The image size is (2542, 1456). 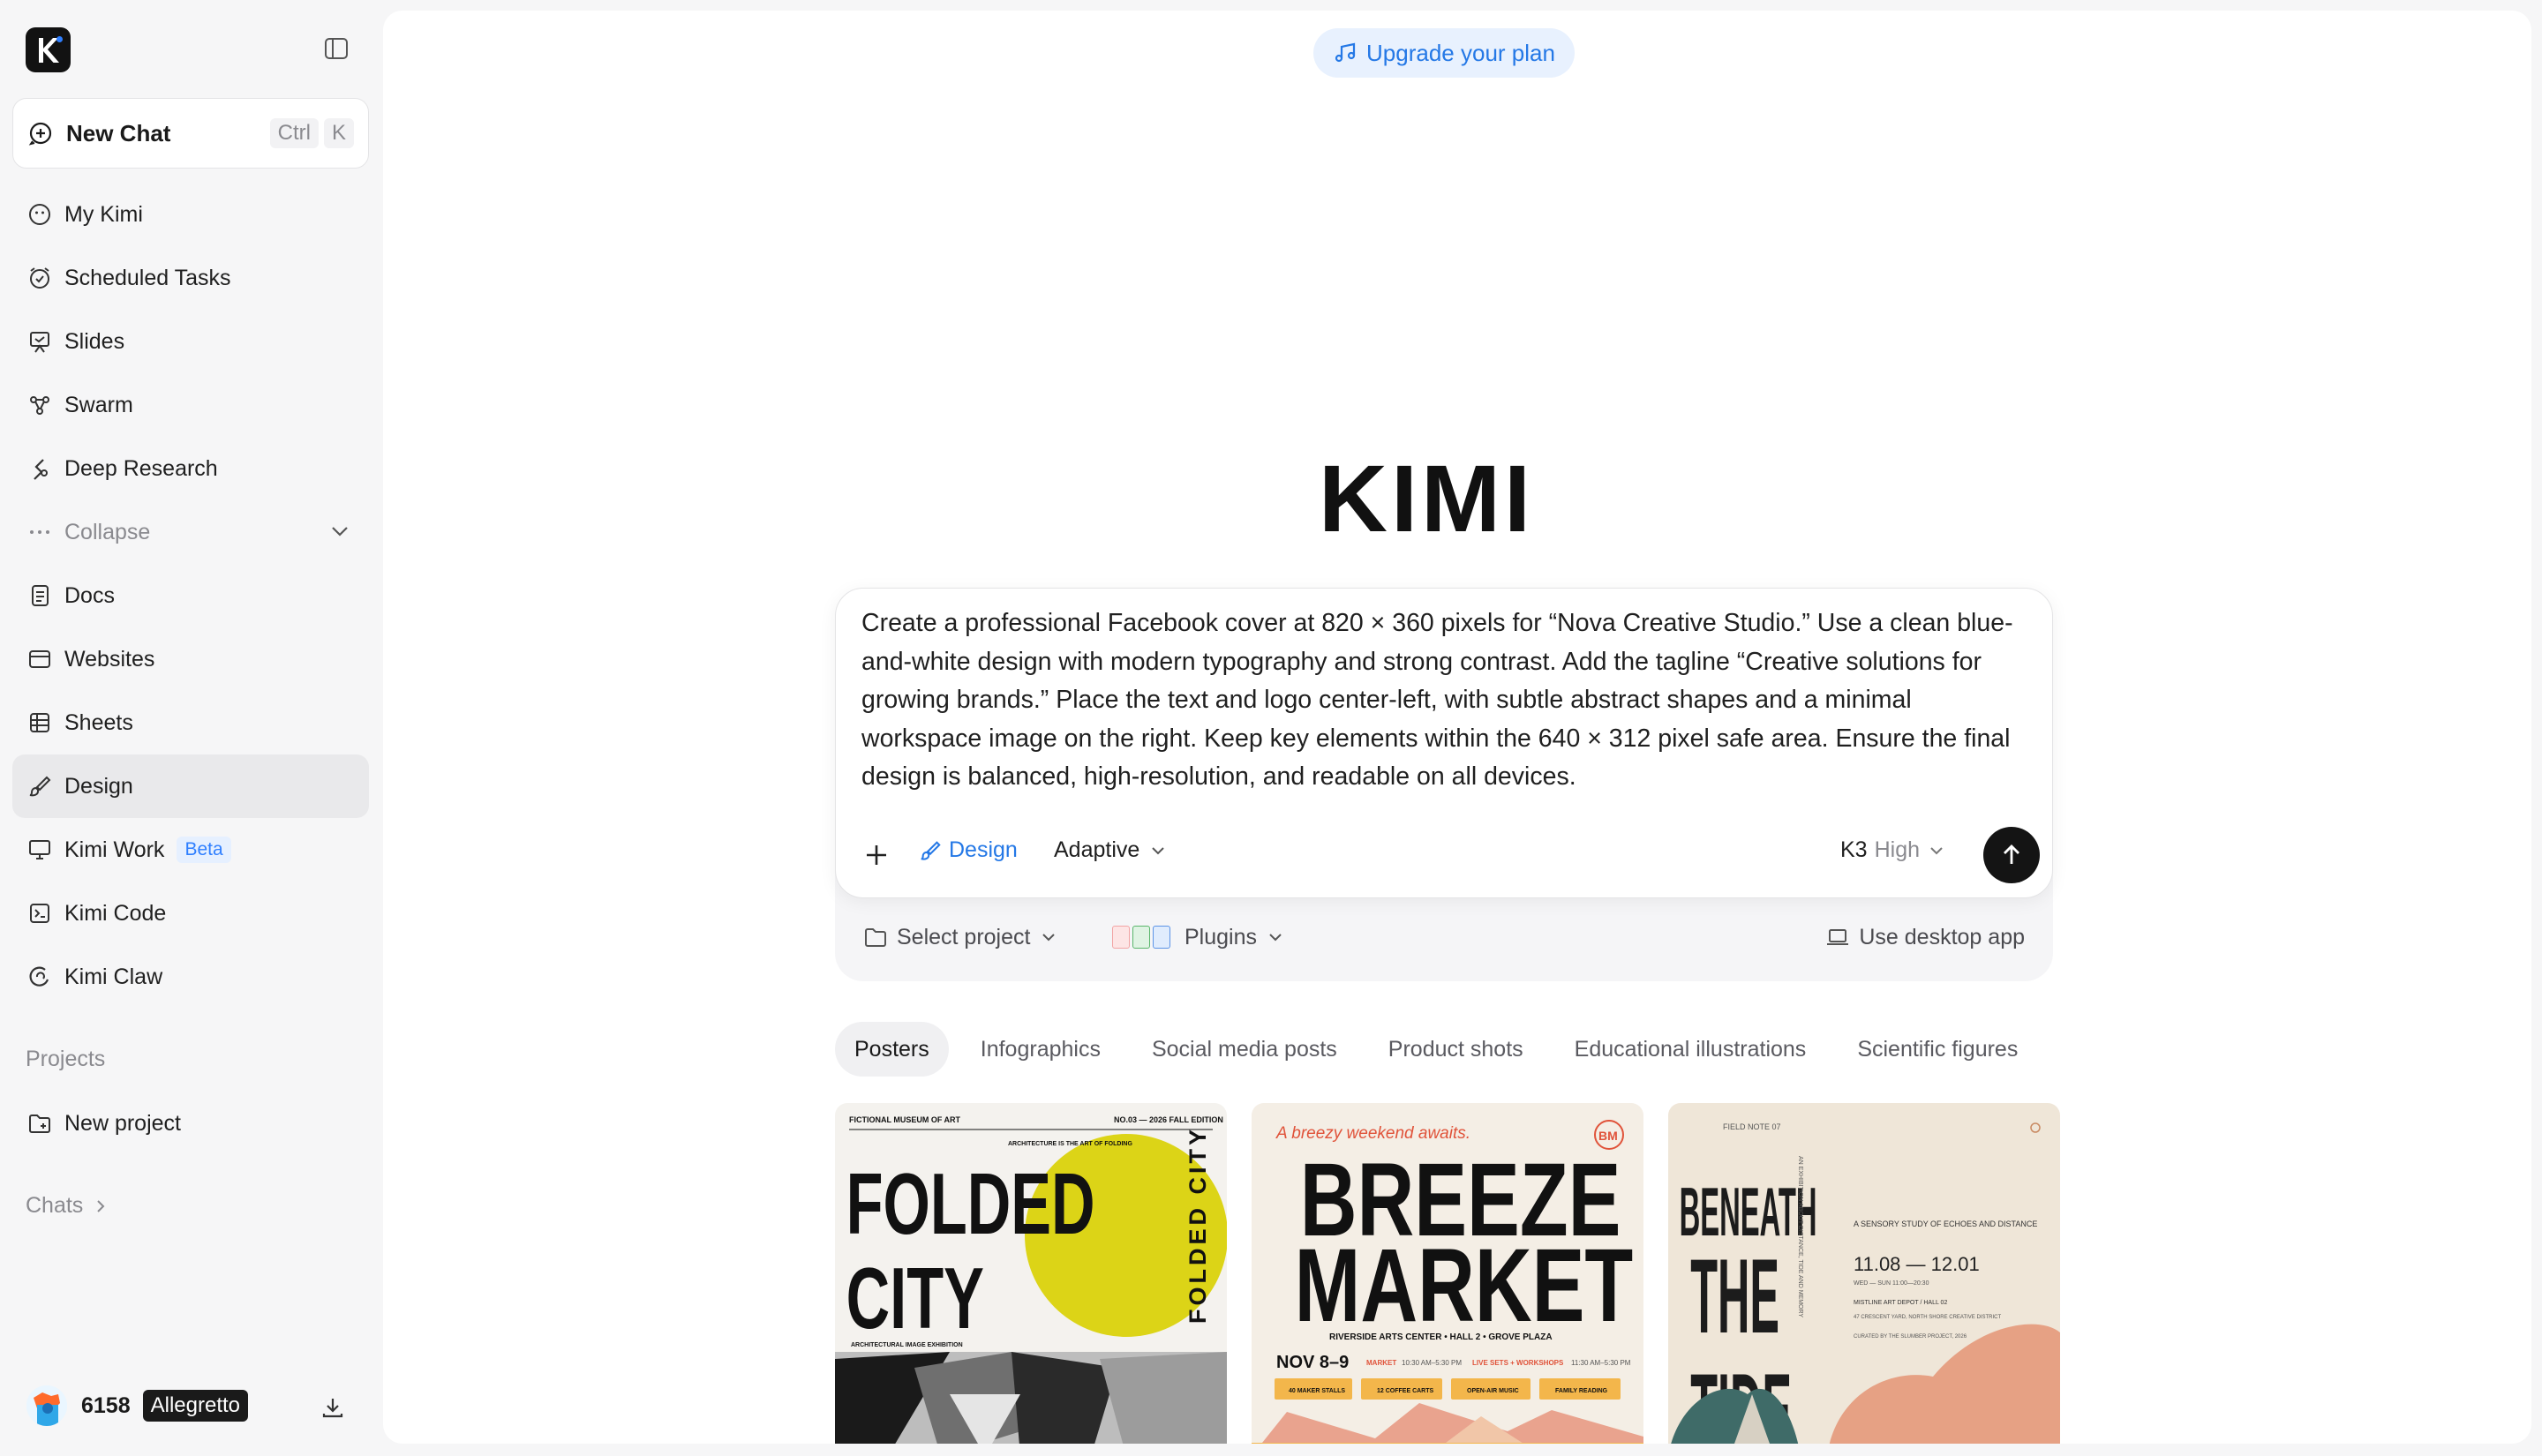 I want to click on days-label: WED — SUN 11:00—20:30, so click(x=1891, y=1283).